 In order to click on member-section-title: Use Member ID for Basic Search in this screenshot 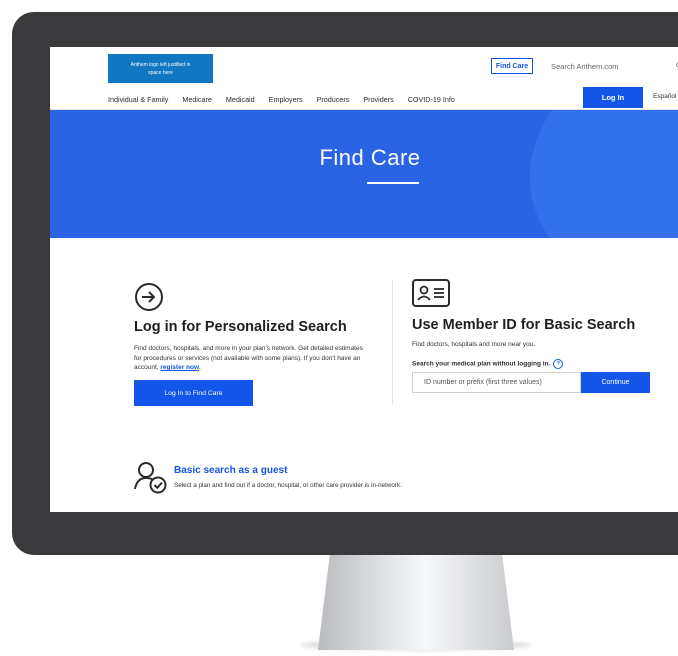, I will do `click(524, 325)`.